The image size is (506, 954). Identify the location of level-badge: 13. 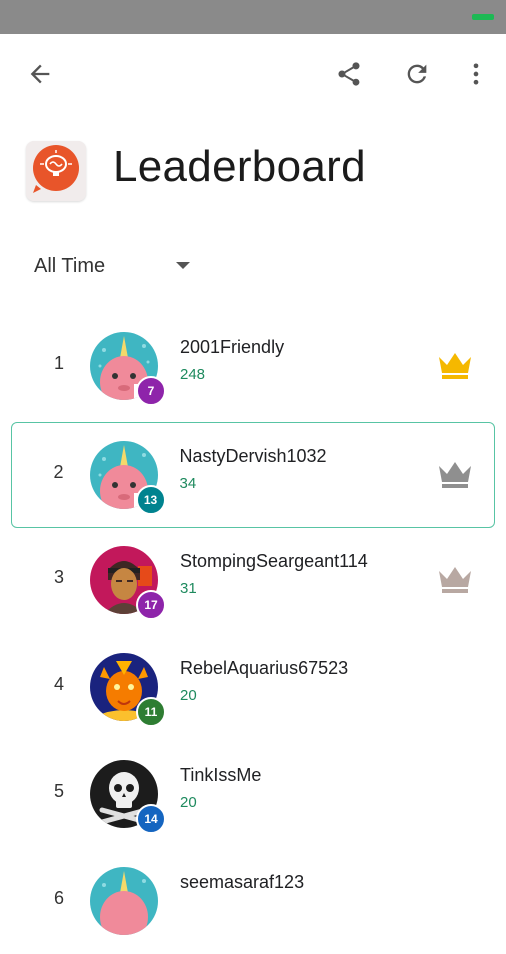
(150, 499).